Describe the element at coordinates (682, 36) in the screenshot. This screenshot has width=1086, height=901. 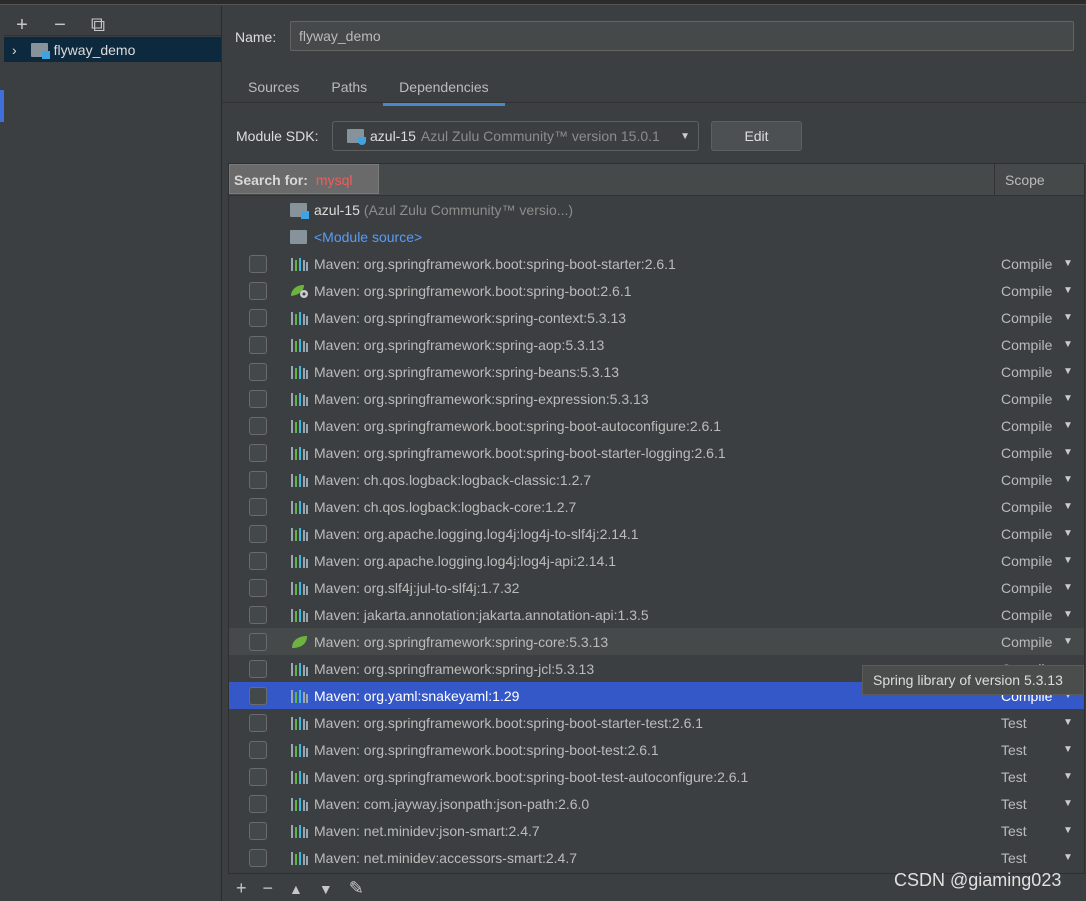
I see `name-input: flyway_demo` at that location.